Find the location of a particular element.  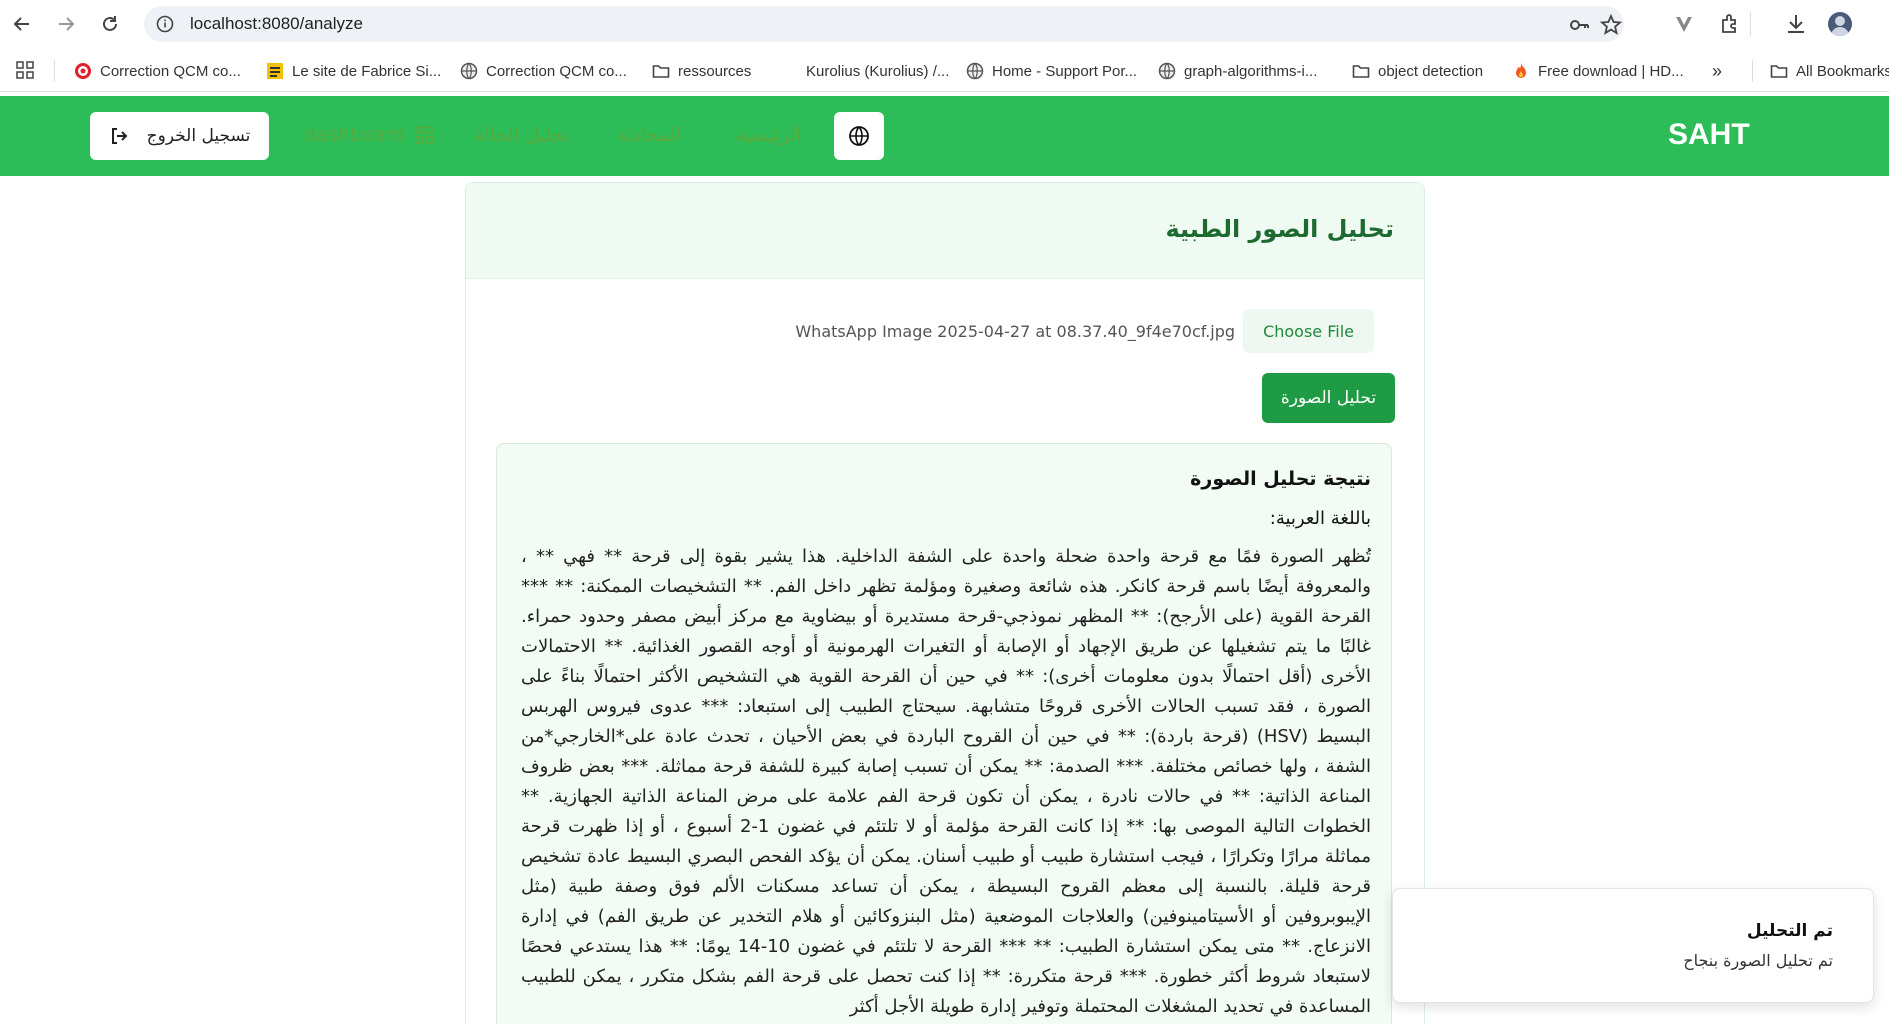

logout-button: تسجيل الخروج is located at coordinates (179, 136).